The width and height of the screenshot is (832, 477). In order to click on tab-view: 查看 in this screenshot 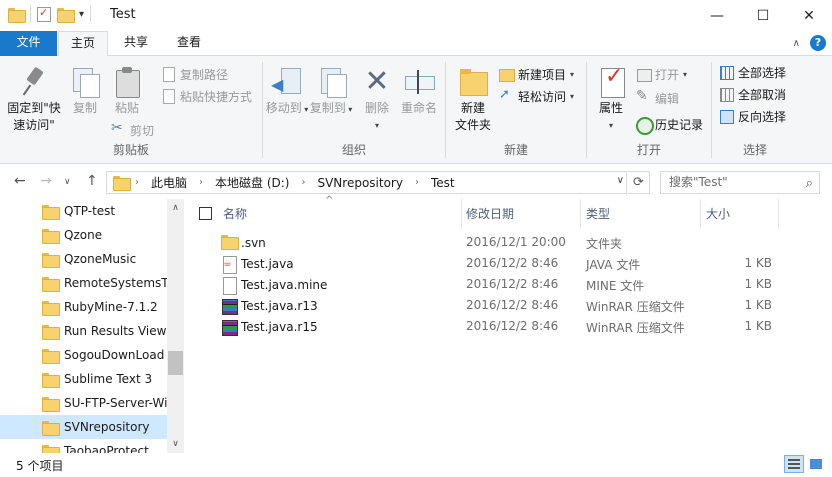, I will do `click(189, 43)`.